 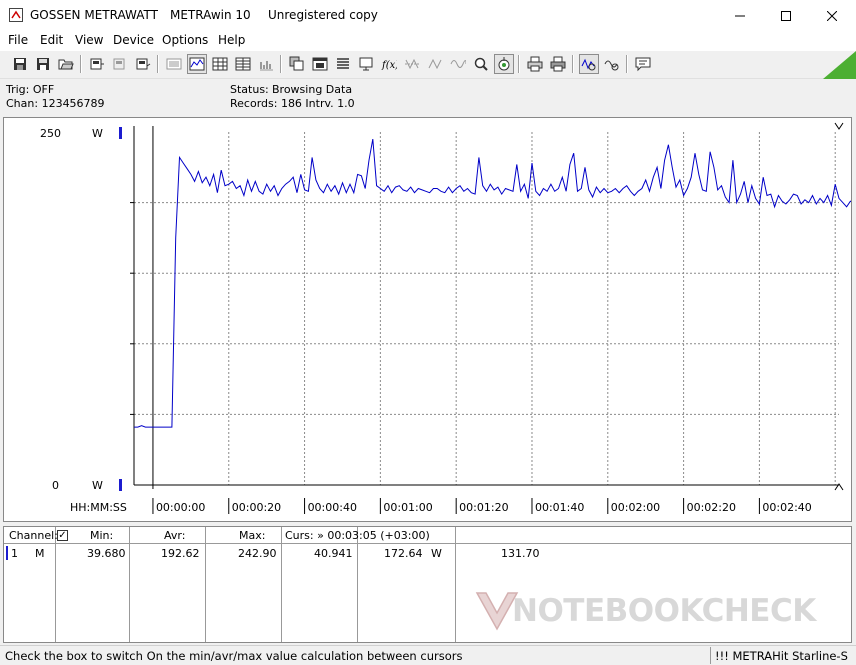 I want to click on view-bars-button, so click(x=266, y=64).